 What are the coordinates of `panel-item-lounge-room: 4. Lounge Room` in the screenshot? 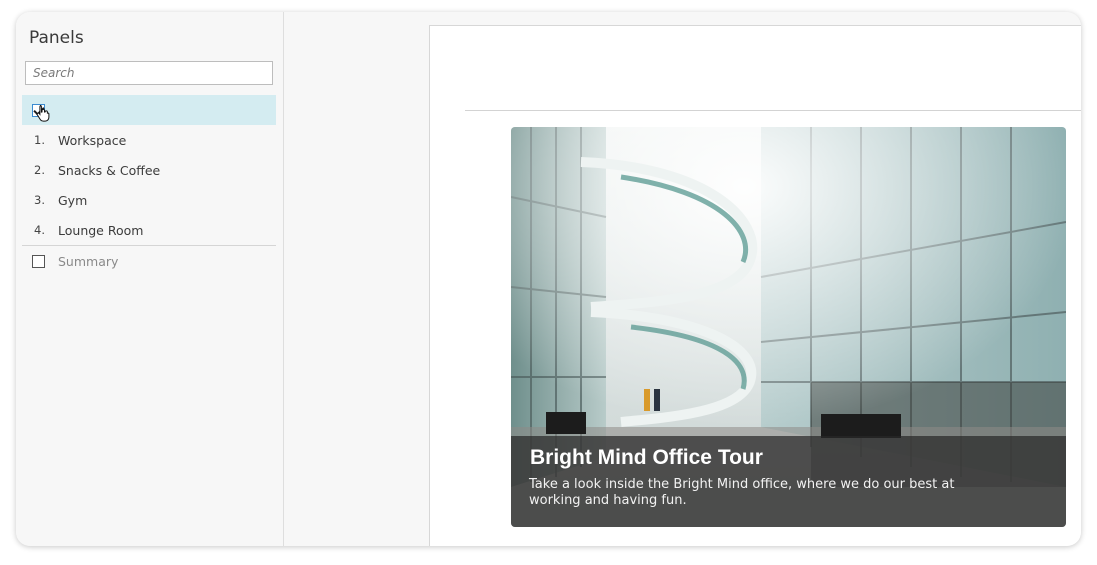 It's located at (149, 230).